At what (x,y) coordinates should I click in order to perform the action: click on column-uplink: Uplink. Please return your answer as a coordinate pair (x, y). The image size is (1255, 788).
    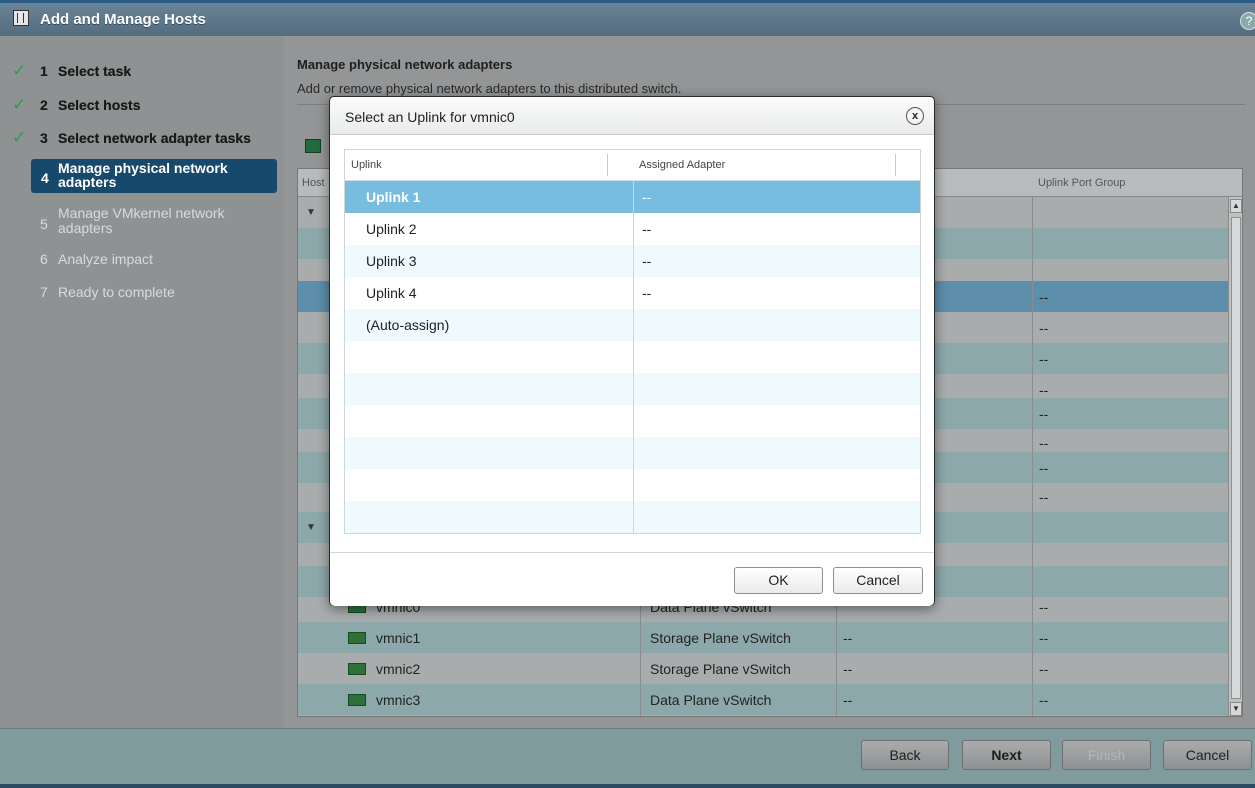
    Looking at the image, I should click on (366, 165).